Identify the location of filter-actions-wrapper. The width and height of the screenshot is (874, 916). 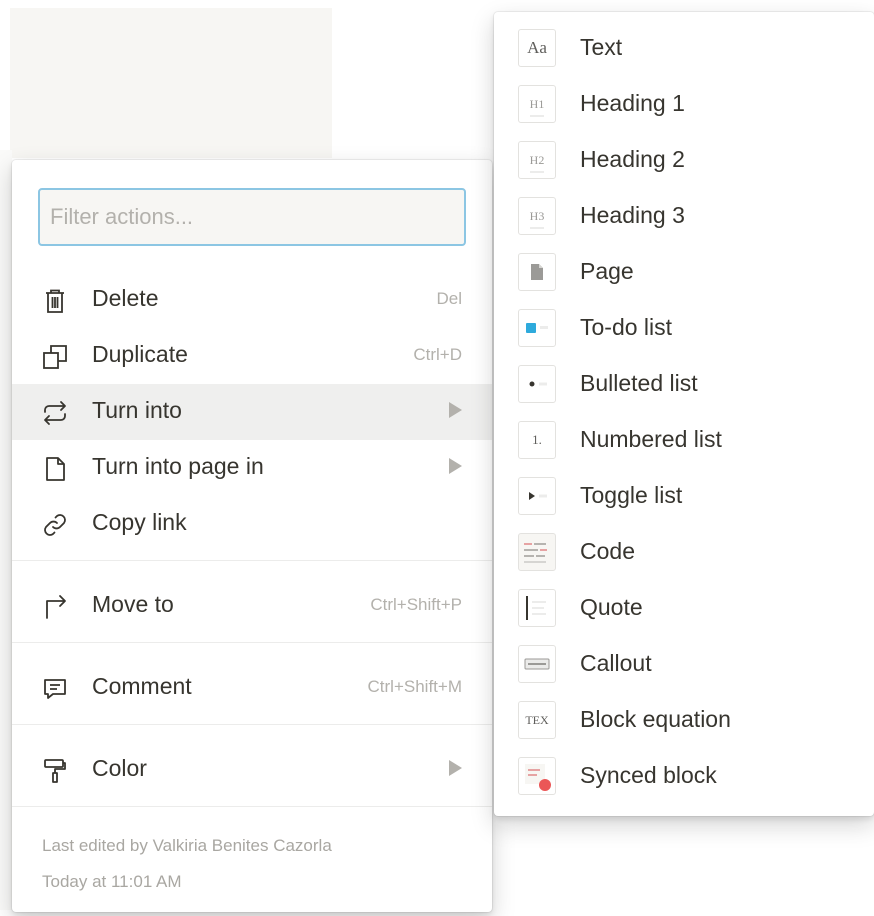
(252, 217).